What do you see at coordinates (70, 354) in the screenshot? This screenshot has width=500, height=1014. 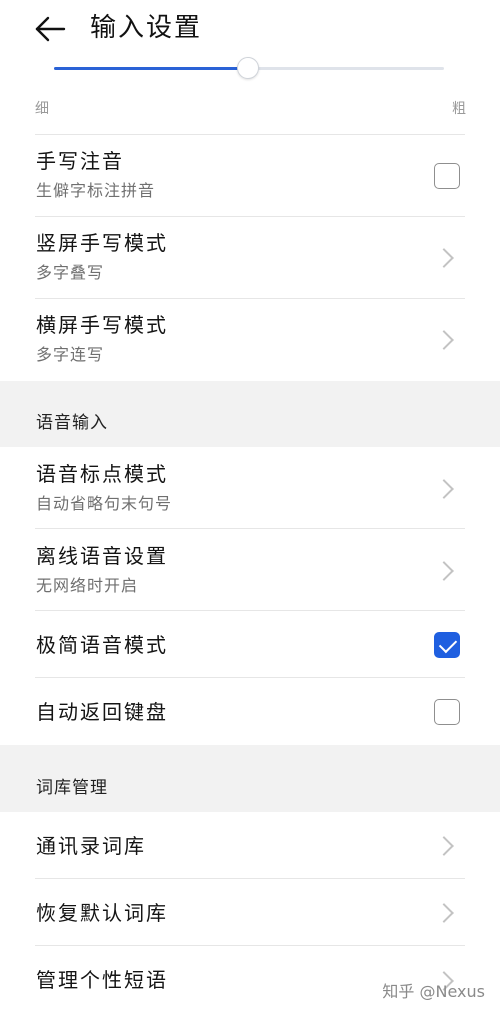 I see `row-subtitle: 多字连写` at bounding box center [70, 354].